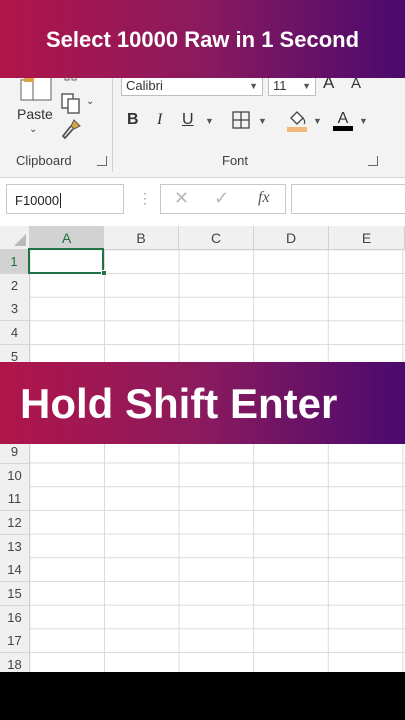 This screenshot has width=405, height=720. Describe the element at coordinates (188, 120) in the screenshot. I see `underline-button: U` at that location.